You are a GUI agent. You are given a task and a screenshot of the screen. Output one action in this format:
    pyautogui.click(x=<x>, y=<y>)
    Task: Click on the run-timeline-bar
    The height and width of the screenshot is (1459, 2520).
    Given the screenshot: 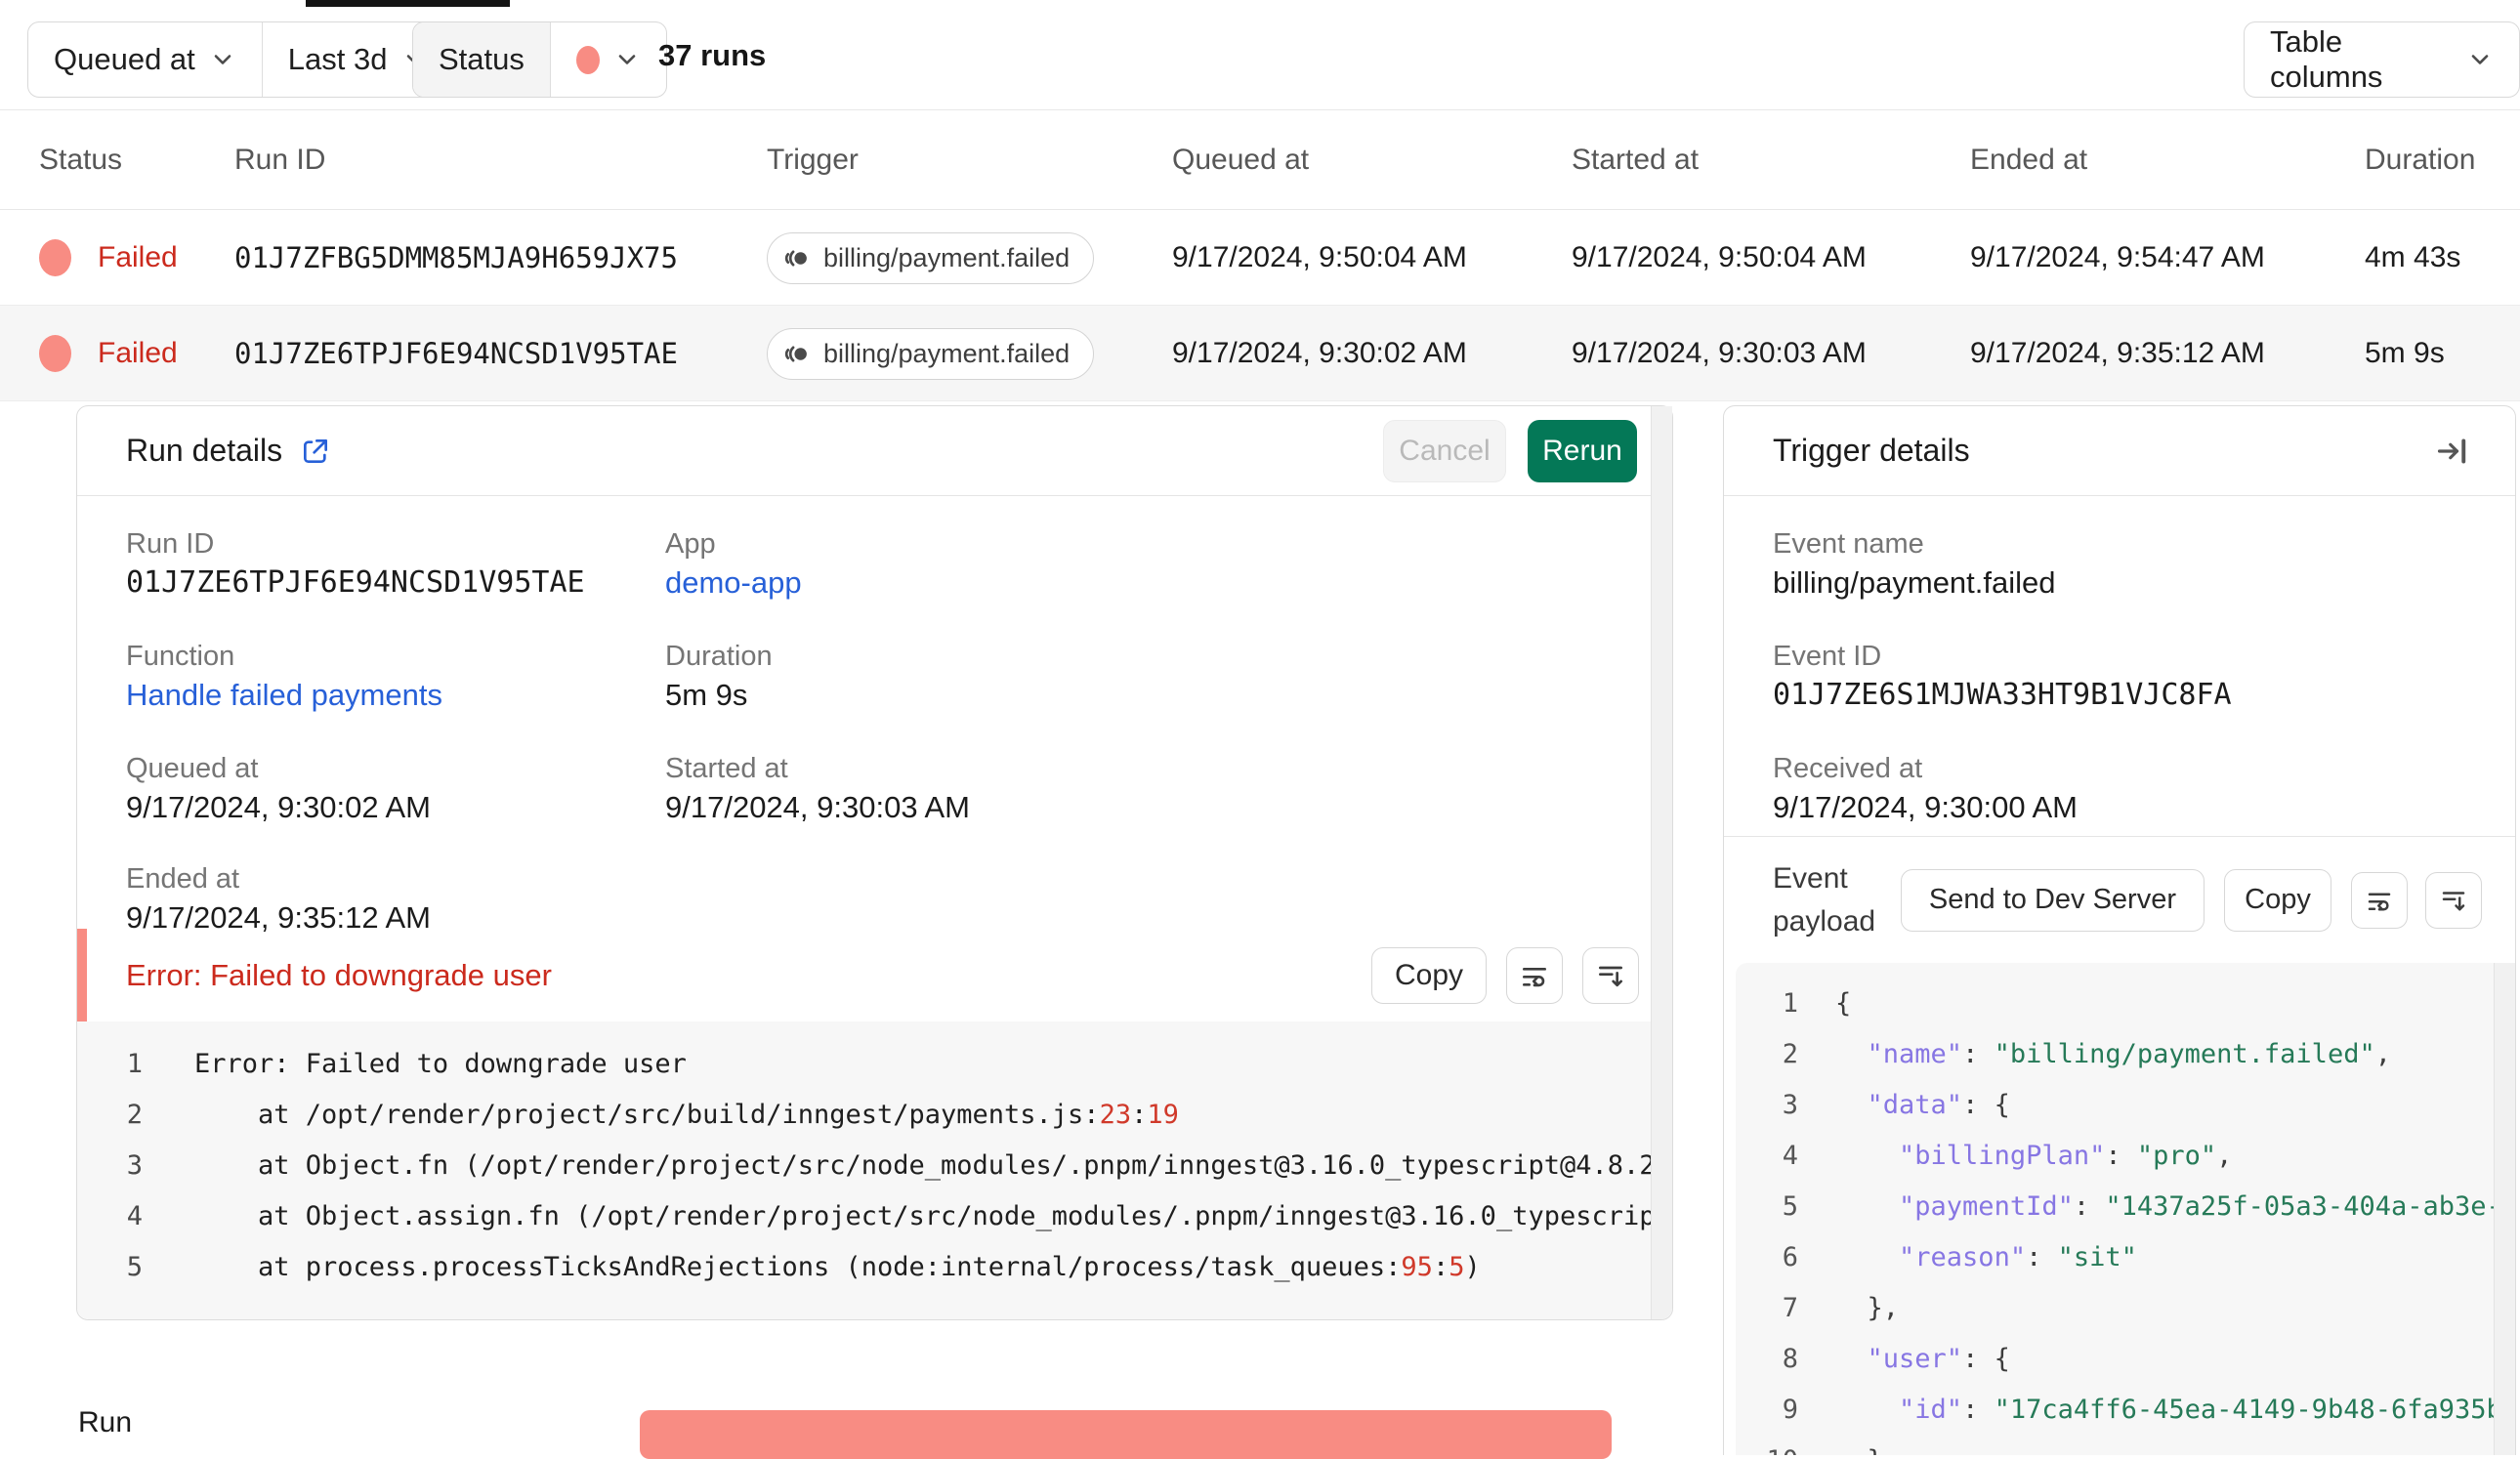 What is the action you would take?
    pyautogui.click(x=1126, y=1435)
    